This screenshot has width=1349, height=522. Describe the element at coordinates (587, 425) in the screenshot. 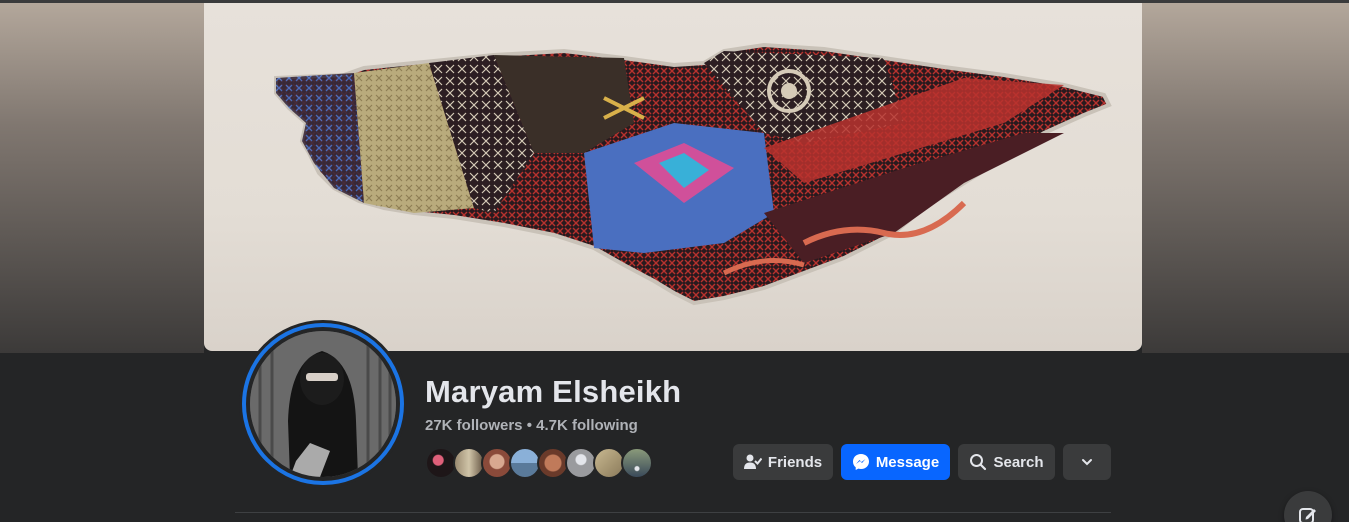

I see `following-link: 4.7K following` at that location.